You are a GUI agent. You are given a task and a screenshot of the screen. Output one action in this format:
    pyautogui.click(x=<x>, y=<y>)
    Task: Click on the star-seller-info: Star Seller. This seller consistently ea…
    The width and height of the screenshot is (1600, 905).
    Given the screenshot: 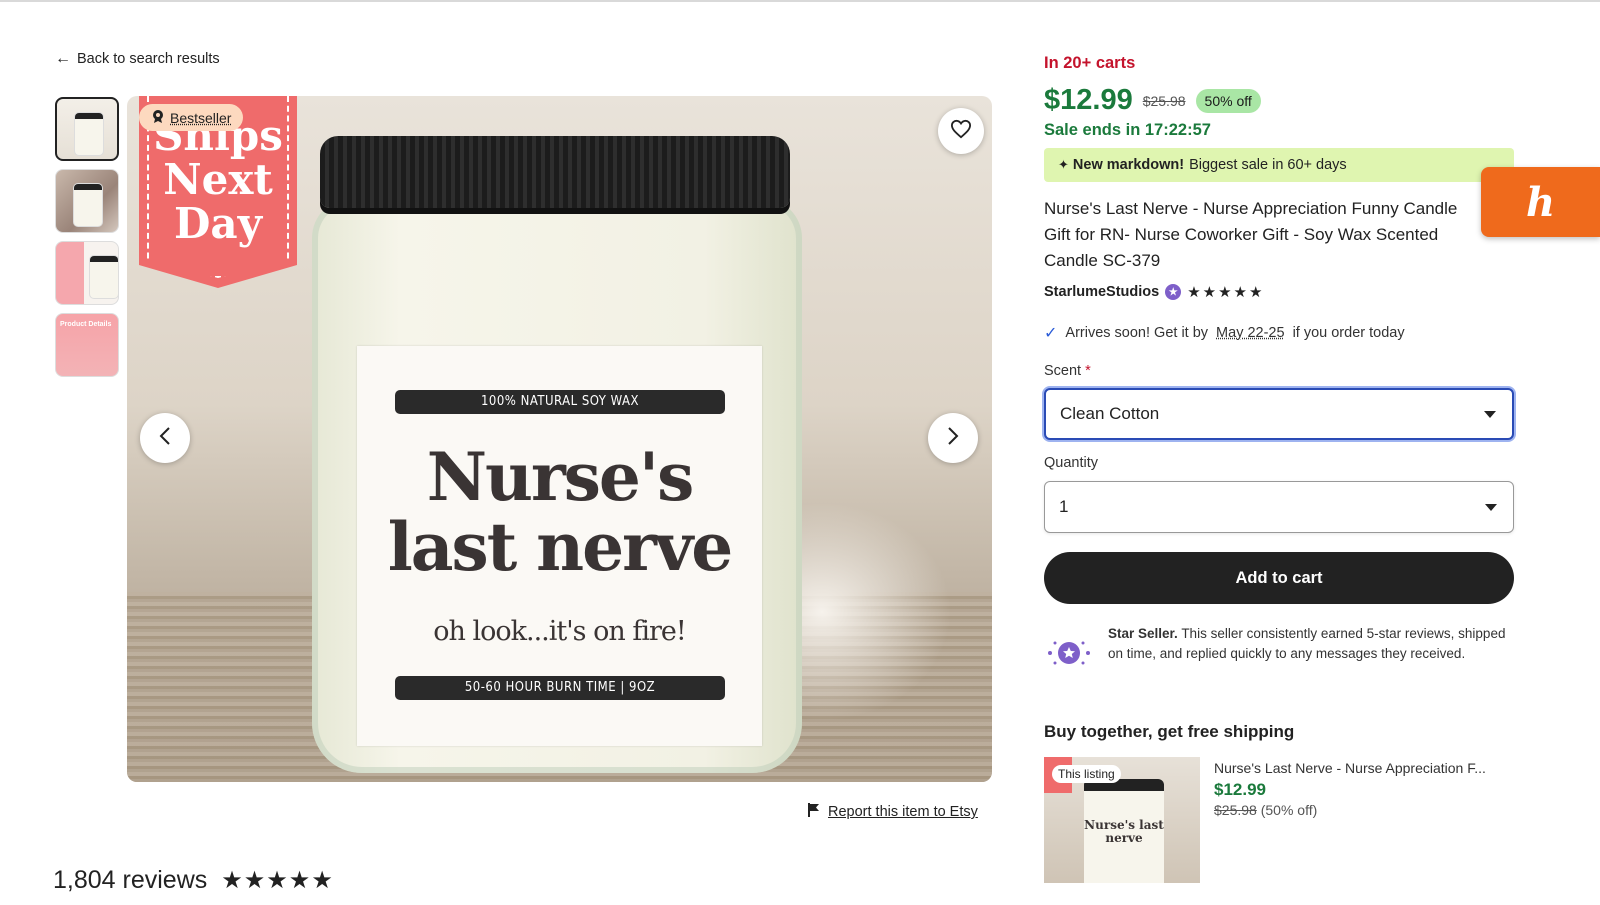 What is the action you would take?
    pyautogui.click(x=1279, y=651)
    